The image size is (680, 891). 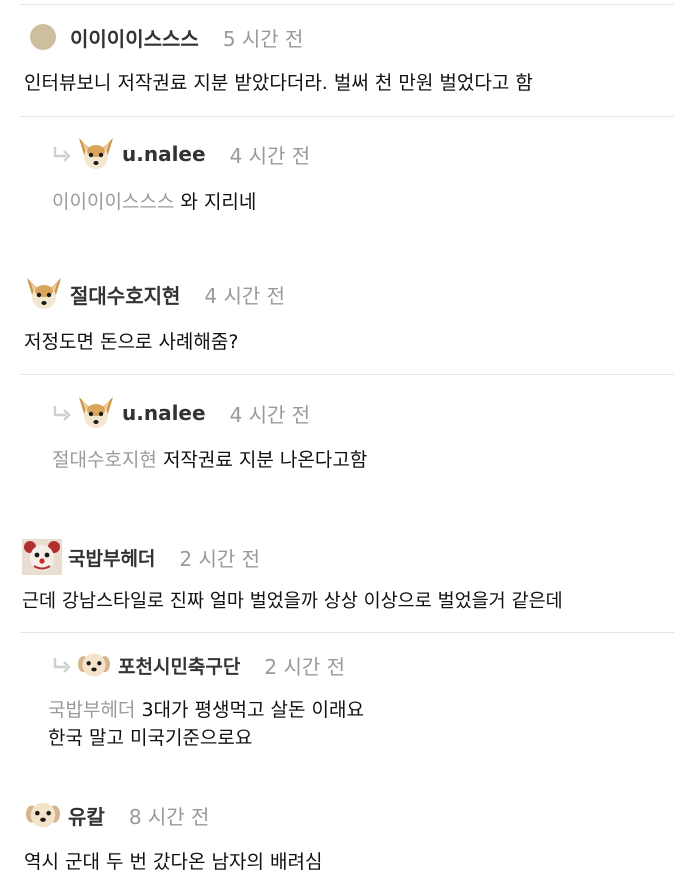 I want to click on mention-link: 국밥부헤더, so click(x=91, y=710).